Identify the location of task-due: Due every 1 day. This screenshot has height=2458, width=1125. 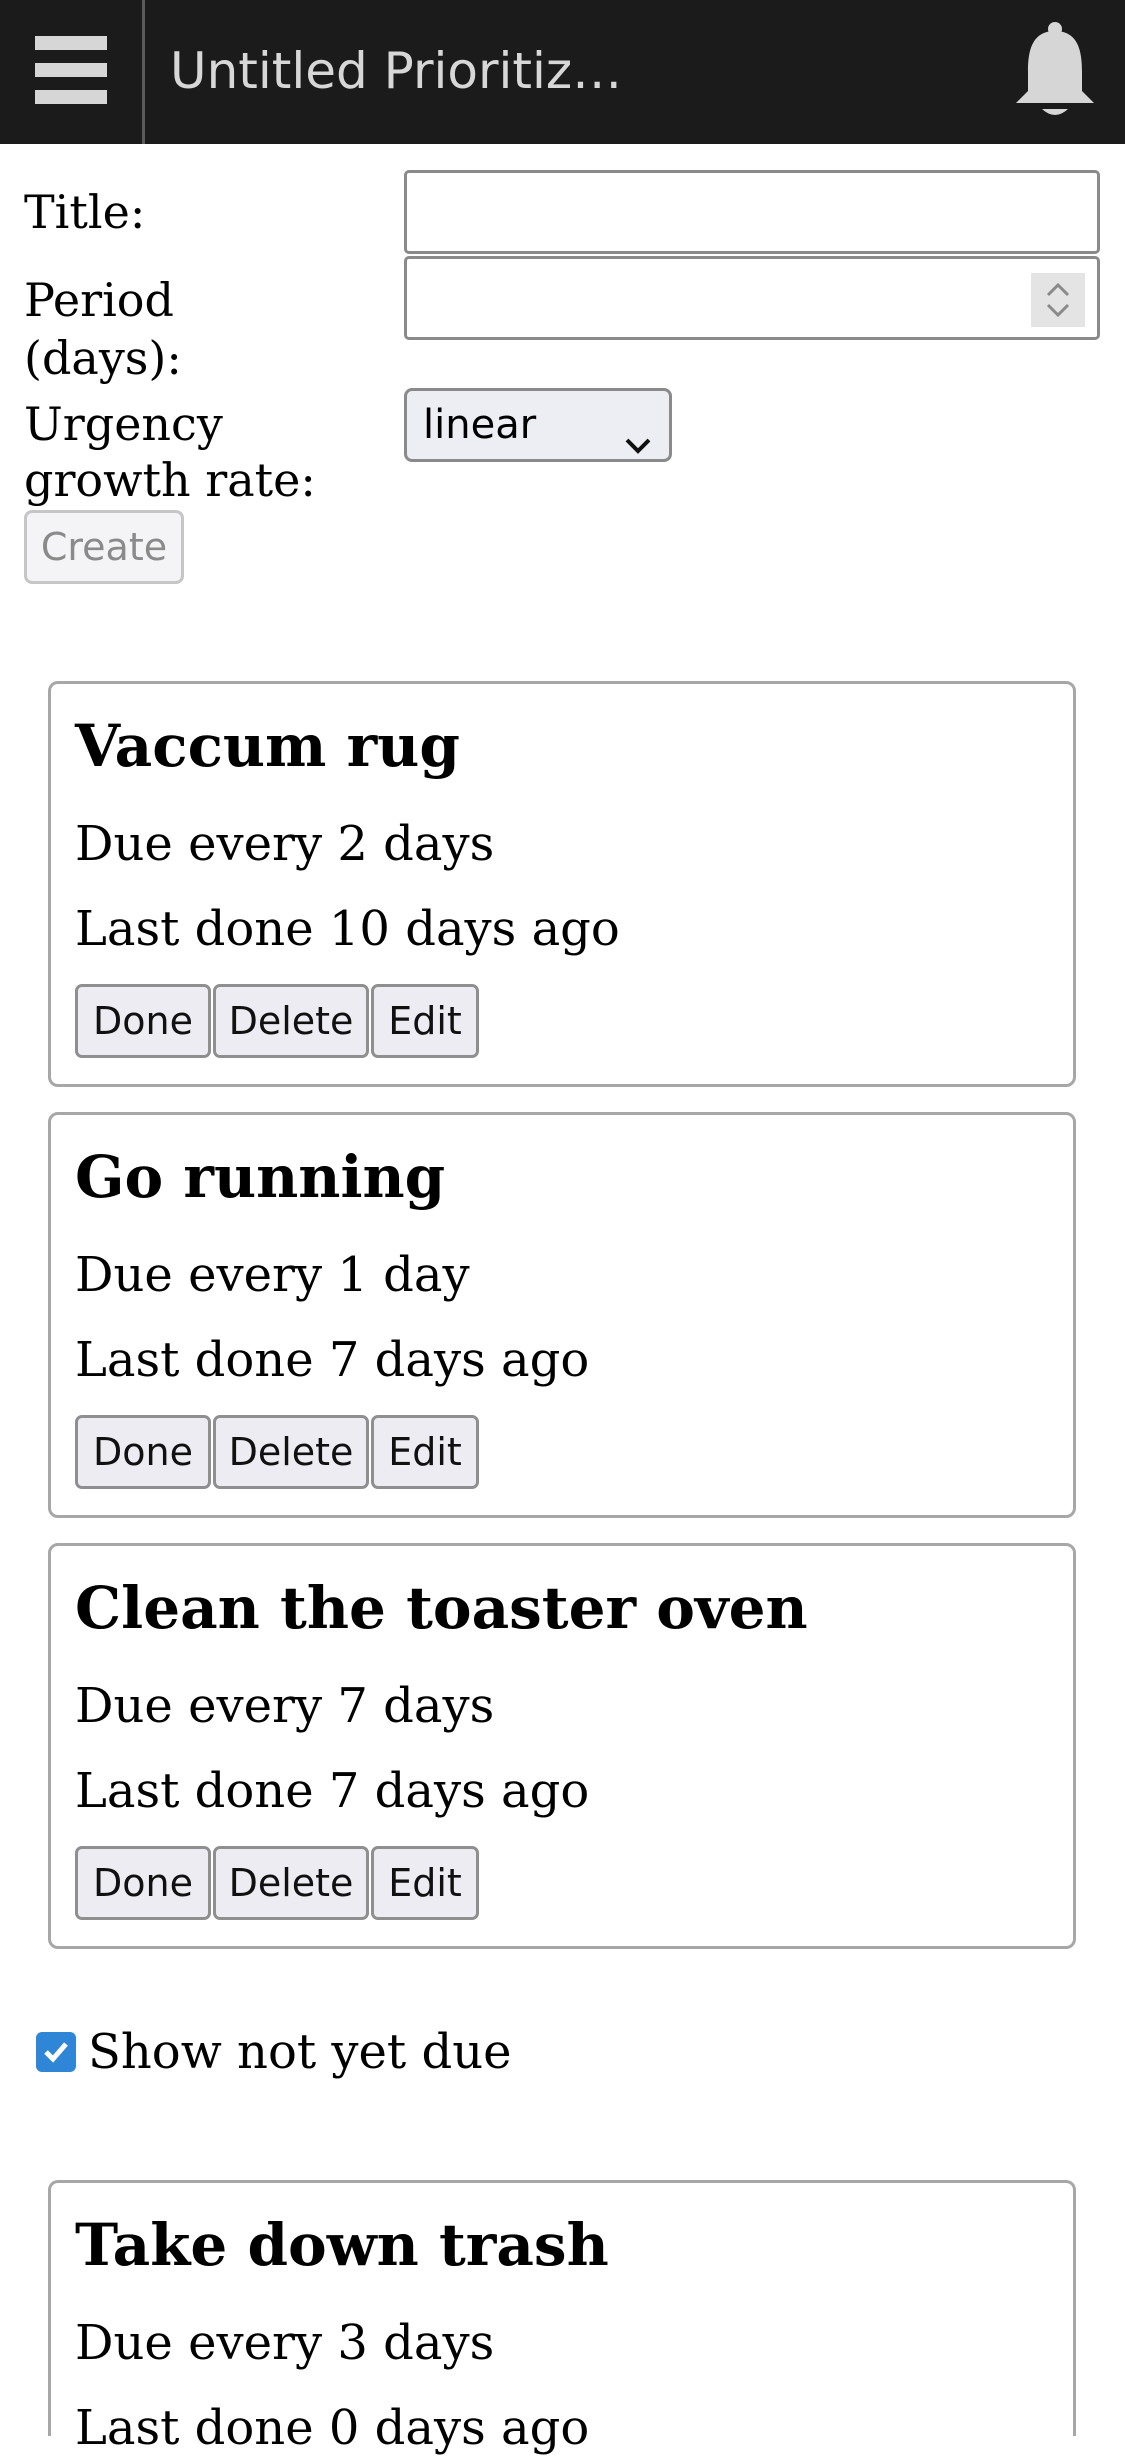
(272, 1275).